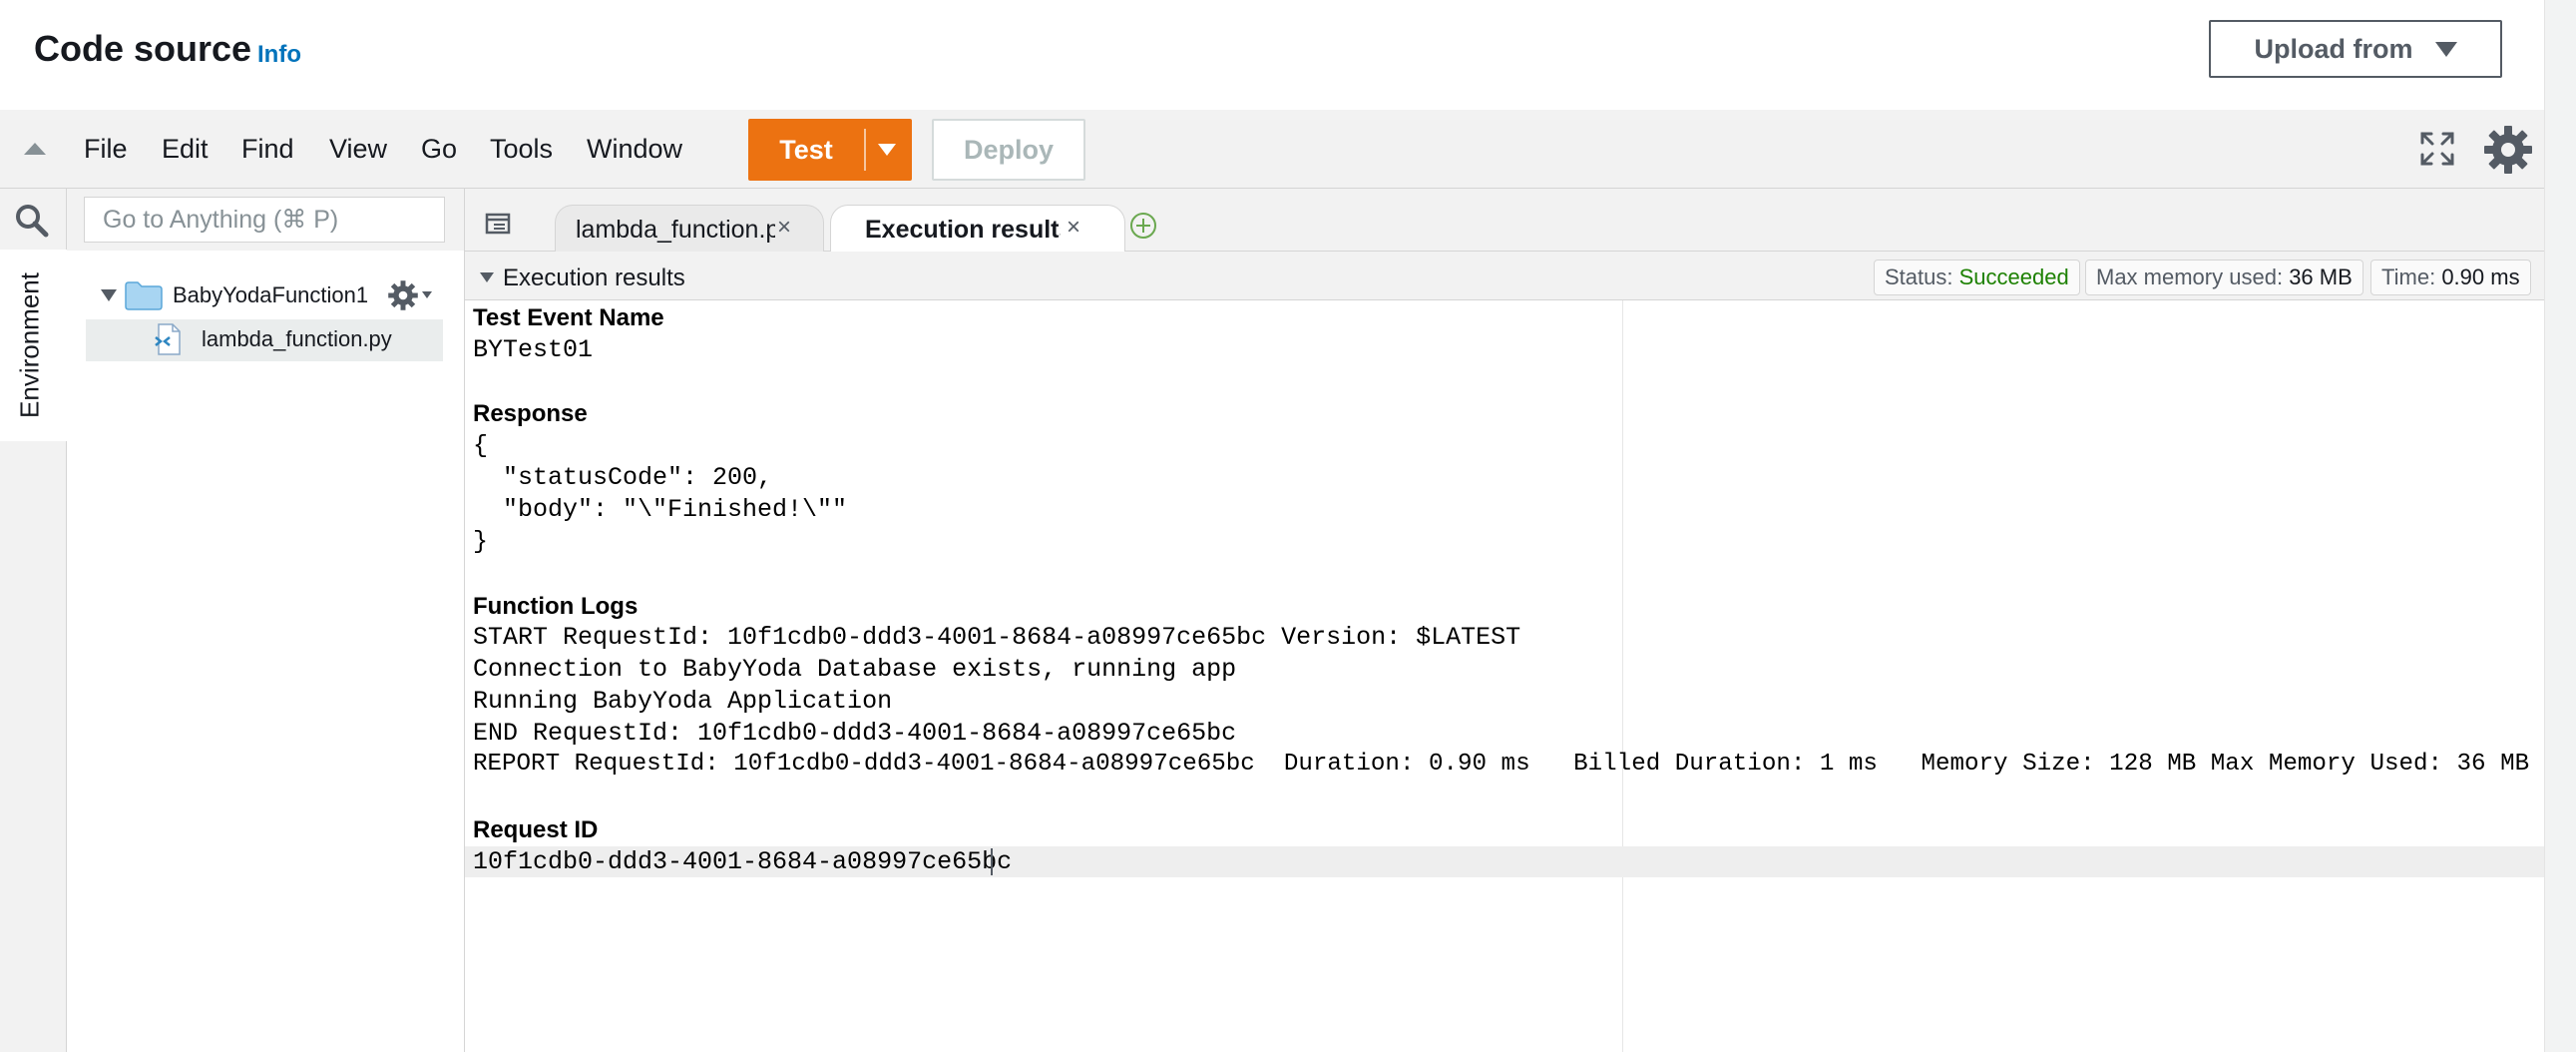  What do you see at coordinates (2333, 49) in the screenshot?
I see `upload-from-label: Upload from` at bounding box center [2333, 49].